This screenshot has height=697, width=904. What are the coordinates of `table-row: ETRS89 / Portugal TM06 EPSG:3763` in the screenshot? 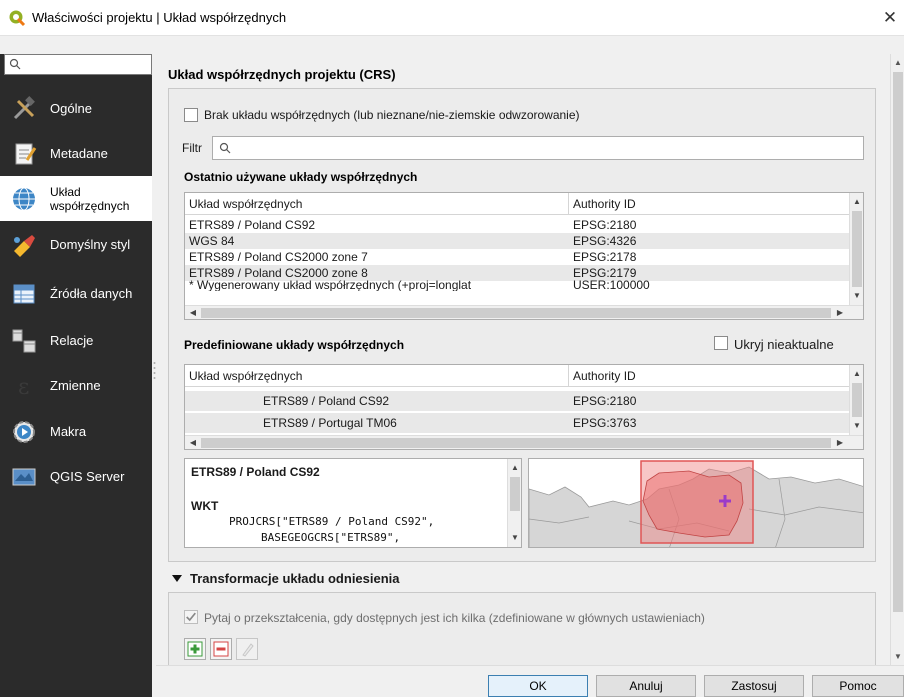 It's located at (517, 423).